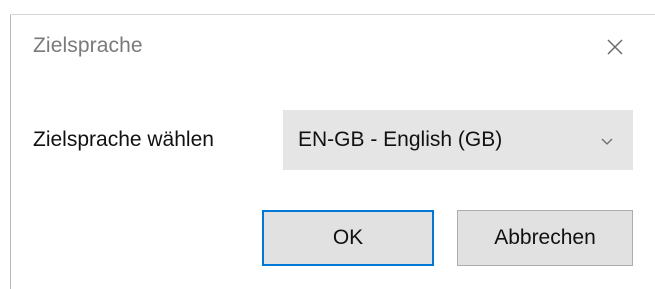  I want to click on cancel-button: Abbrechen, so click(545, 238).